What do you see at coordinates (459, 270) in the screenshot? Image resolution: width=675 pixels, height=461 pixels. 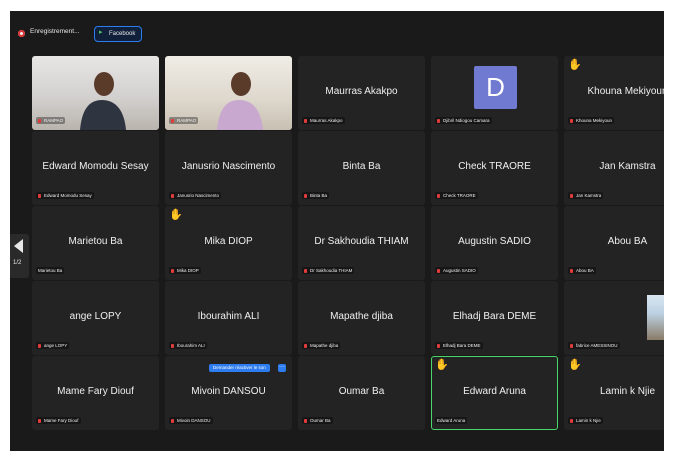 I see `participant-label-text: Augustin SADIO` at bounding box center [459, 270].